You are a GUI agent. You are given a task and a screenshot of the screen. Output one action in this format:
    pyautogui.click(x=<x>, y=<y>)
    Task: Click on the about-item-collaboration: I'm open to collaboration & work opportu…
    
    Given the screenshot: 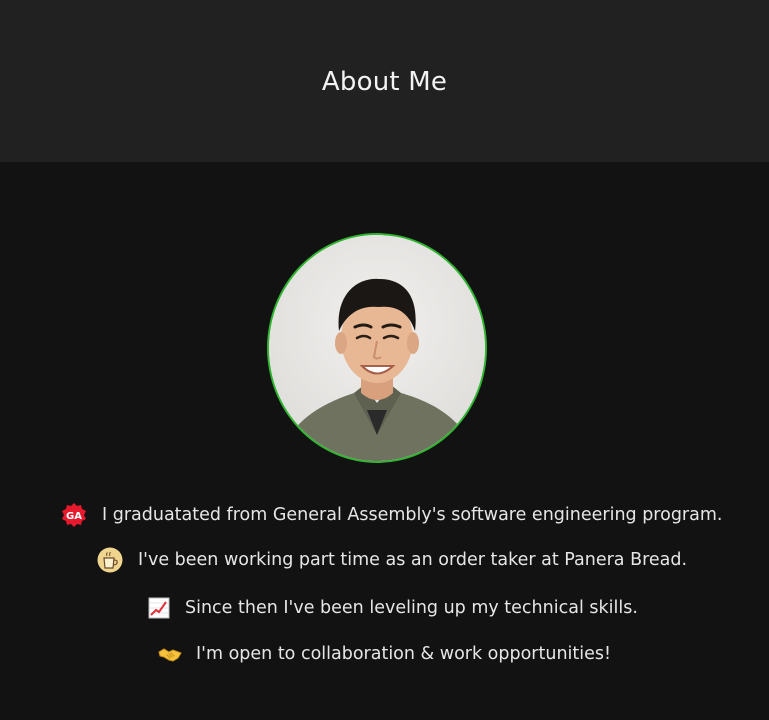 What is the action you would take?
    pyautogui.click(x=384, y=654)
    